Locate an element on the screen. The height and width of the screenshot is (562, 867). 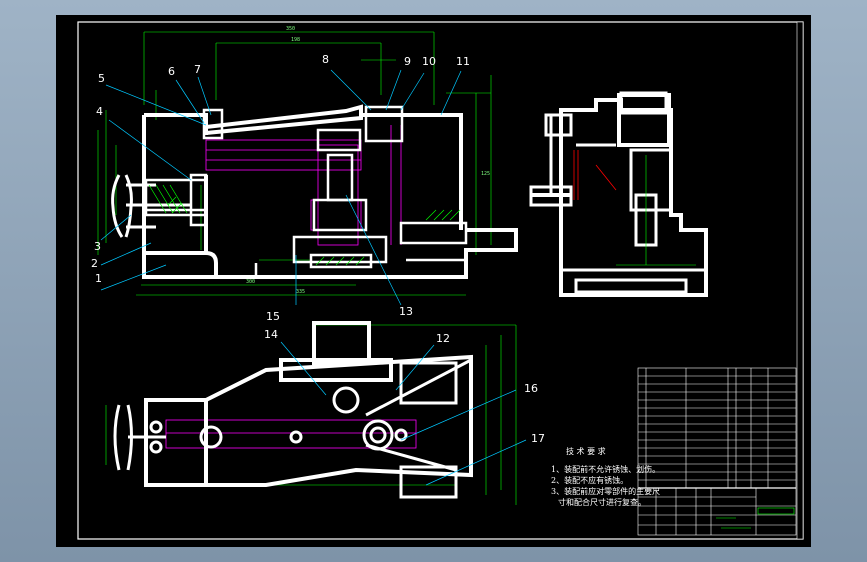
tech-req-item-4: 寸和配合尺寸进行复查。 is located at coordinates (602, 502).